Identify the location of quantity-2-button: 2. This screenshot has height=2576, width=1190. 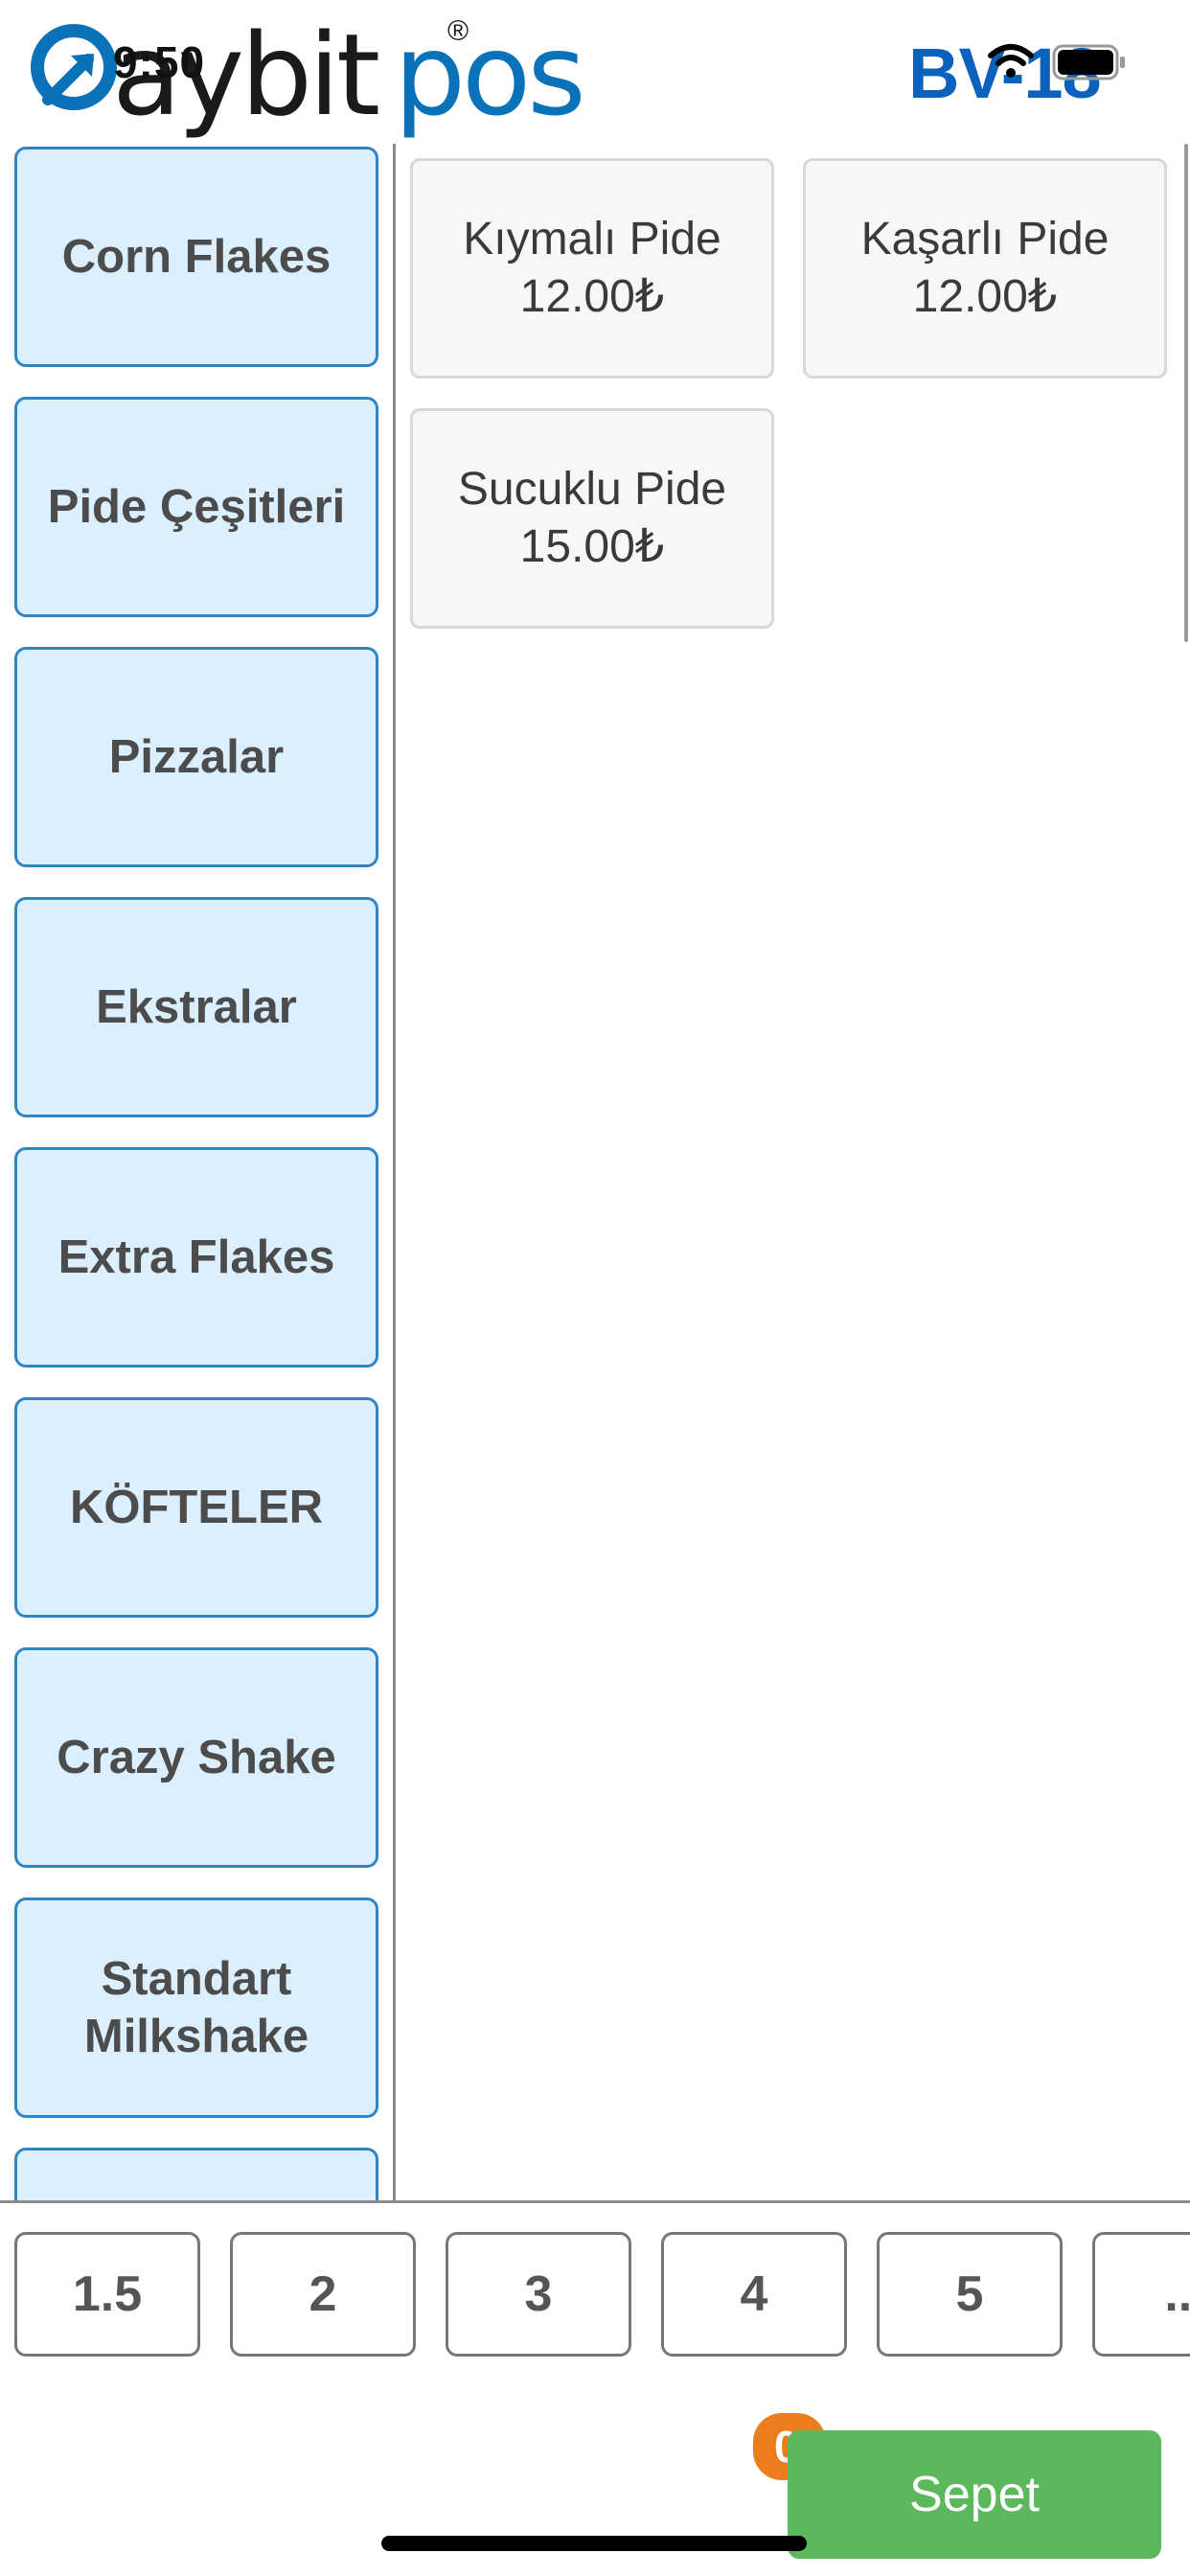
(323, 2294).